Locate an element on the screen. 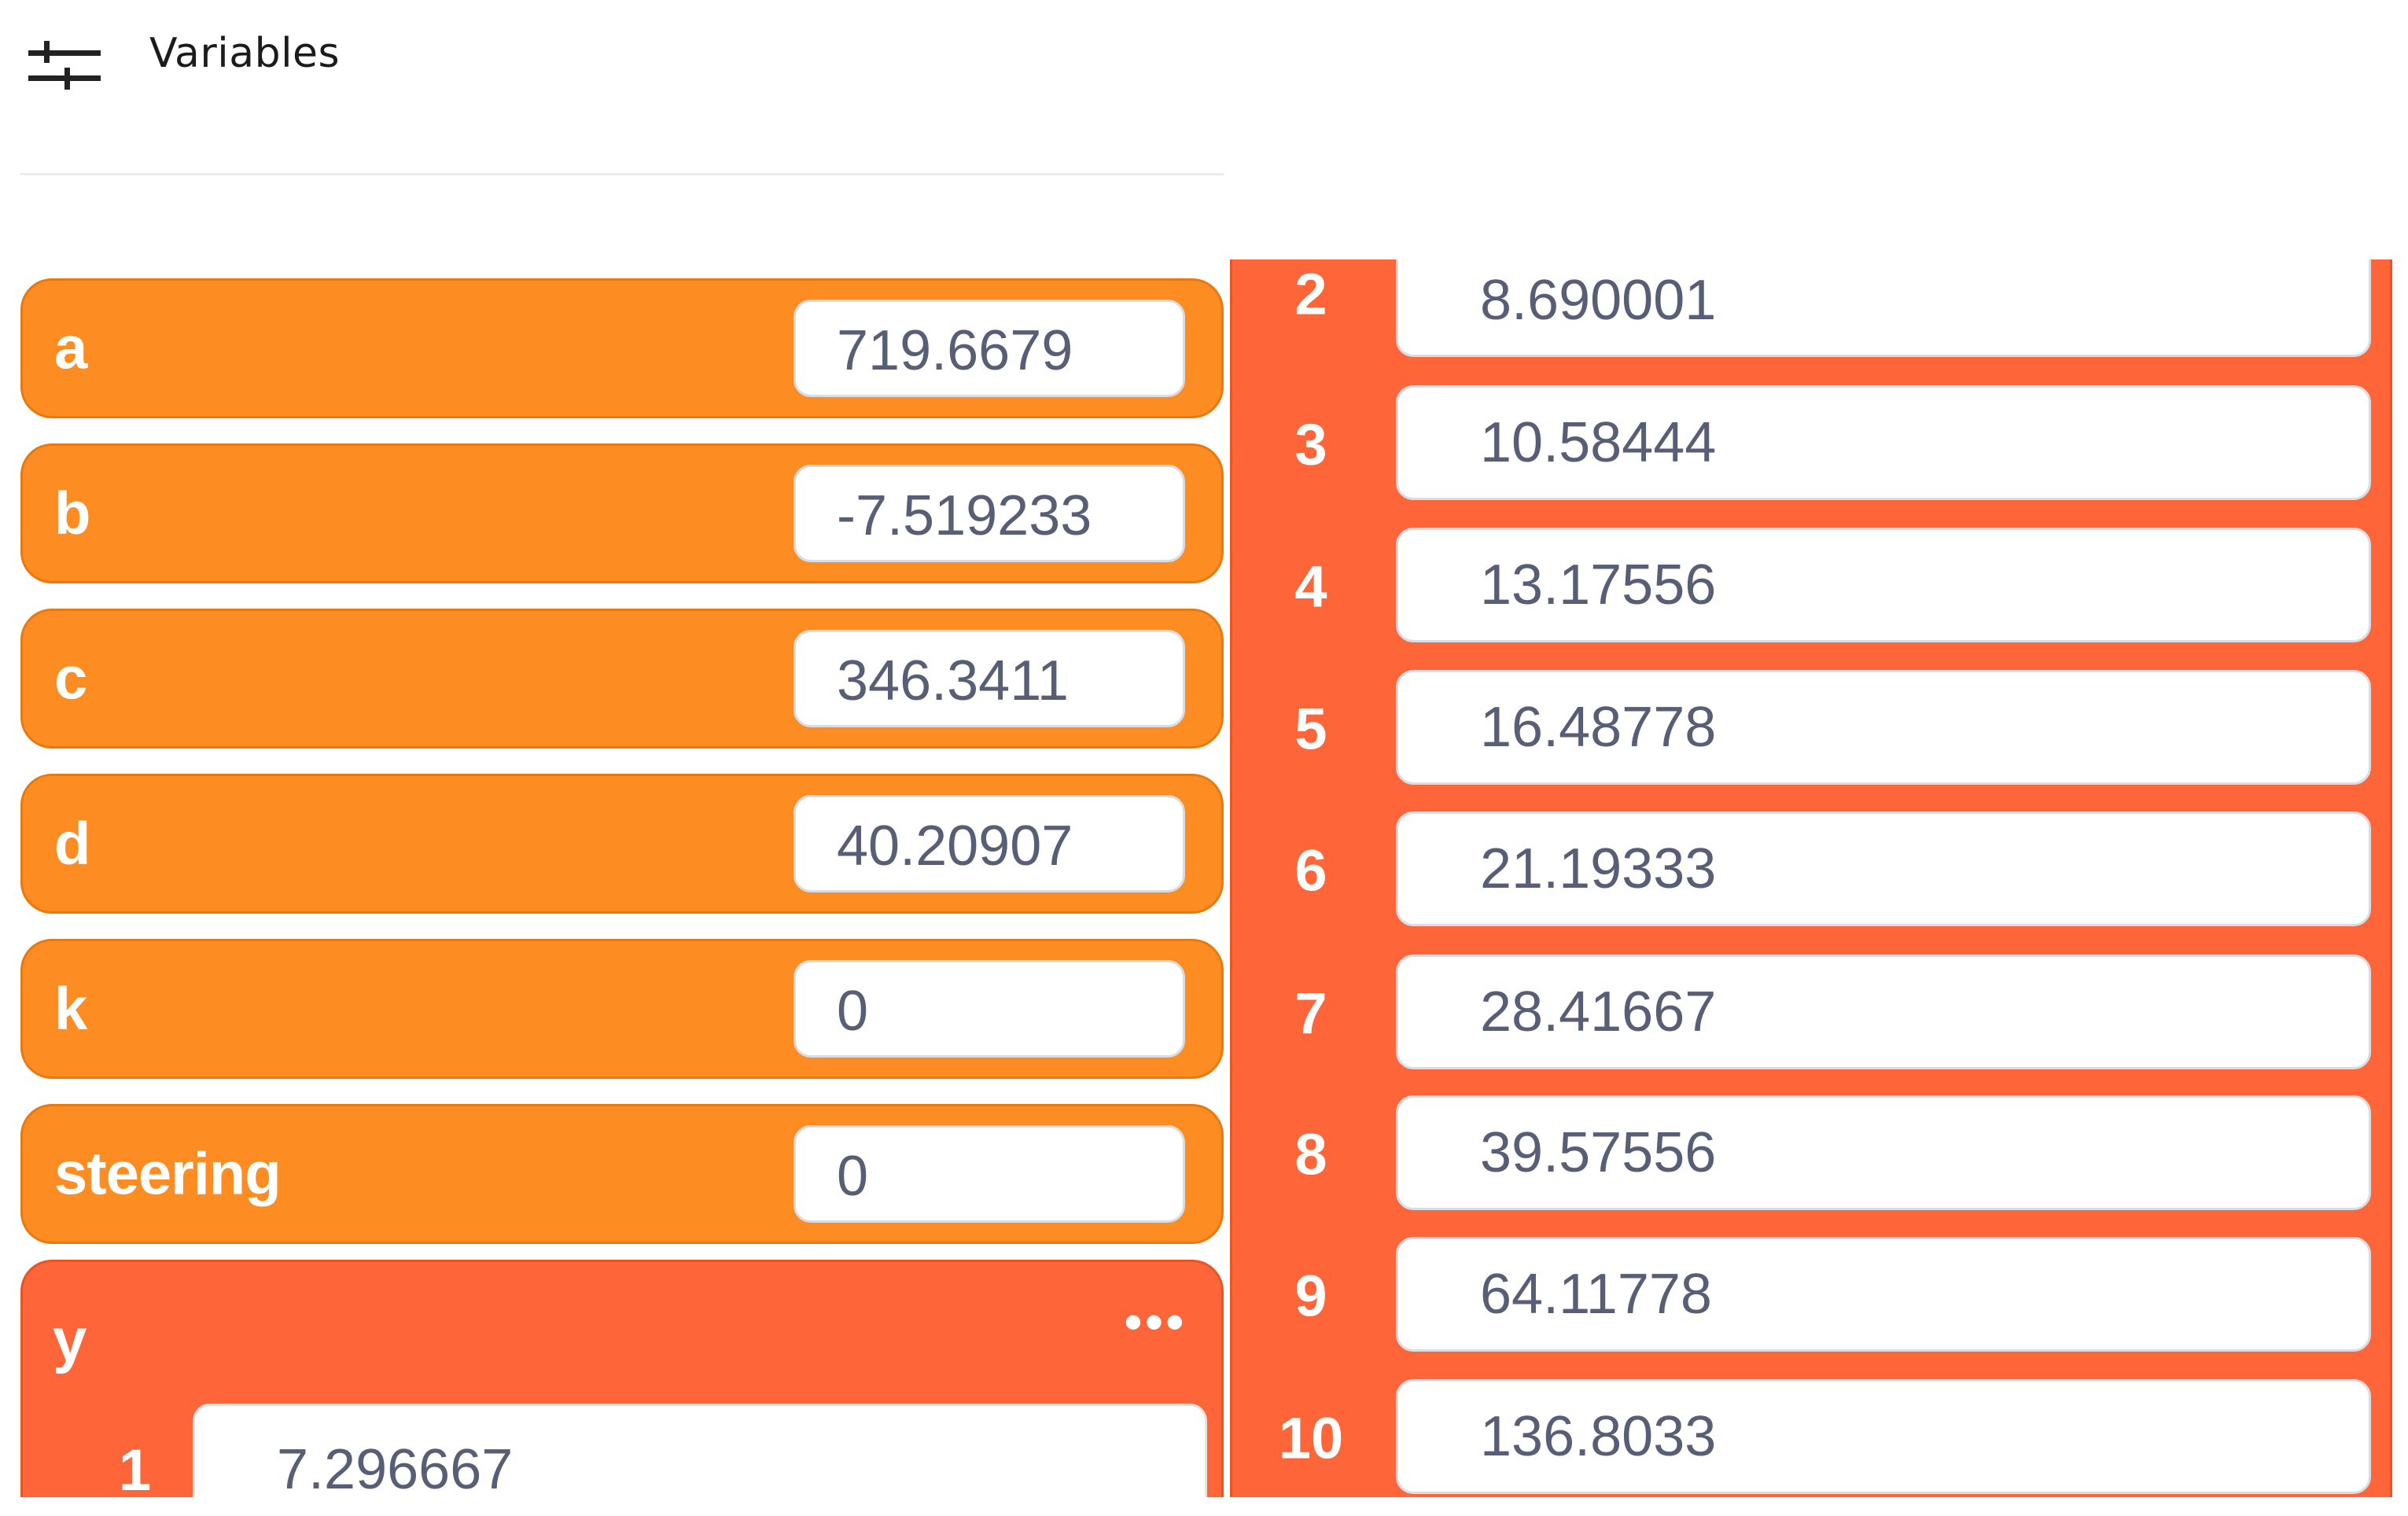  list-item-index: 8 is located at coordinates (1310, 1154).